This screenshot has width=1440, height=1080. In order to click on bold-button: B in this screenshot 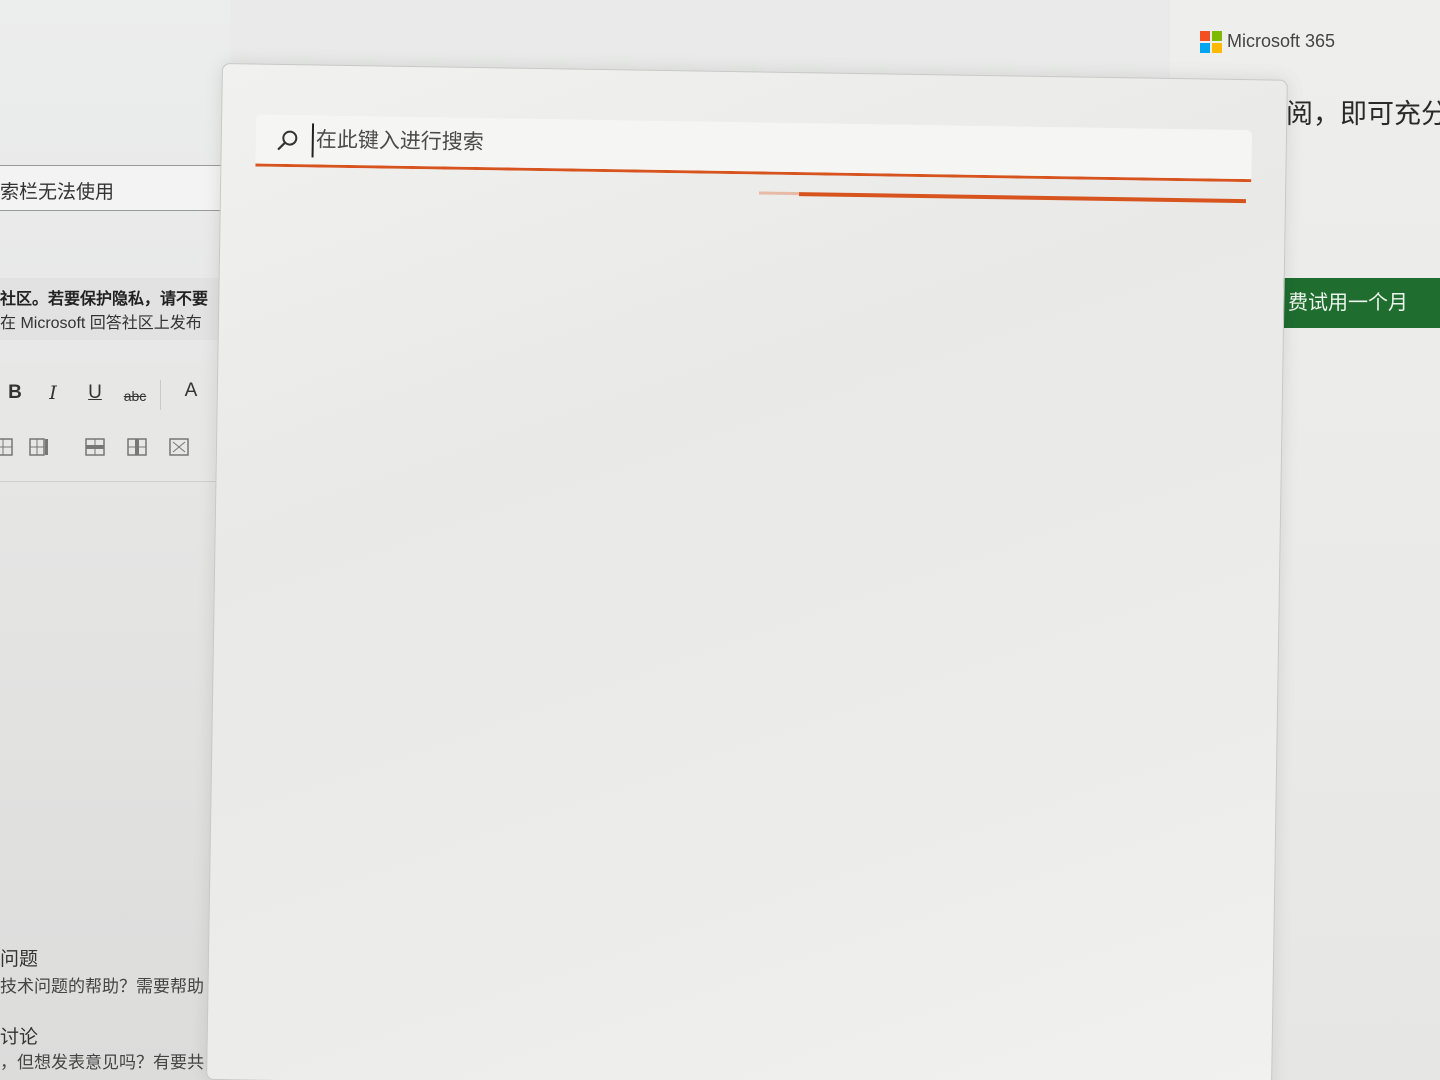, I will do `click(15, 393)`.